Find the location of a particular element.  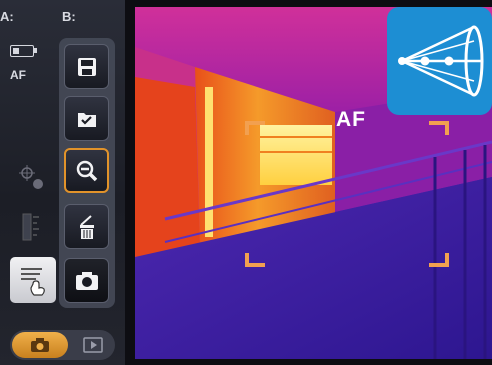

delete-edit-icon is located at coordinates (86, 226).